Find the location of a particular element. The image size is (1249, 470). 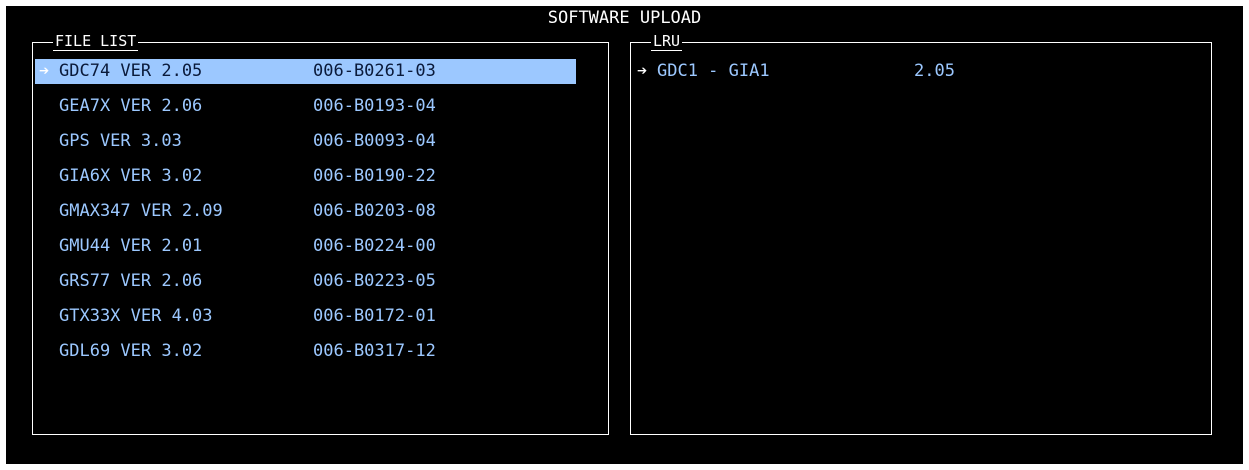

file-list-item: ➔GRS77 VER 2.06006-B0223-05 is located at coordinates (305, 281).